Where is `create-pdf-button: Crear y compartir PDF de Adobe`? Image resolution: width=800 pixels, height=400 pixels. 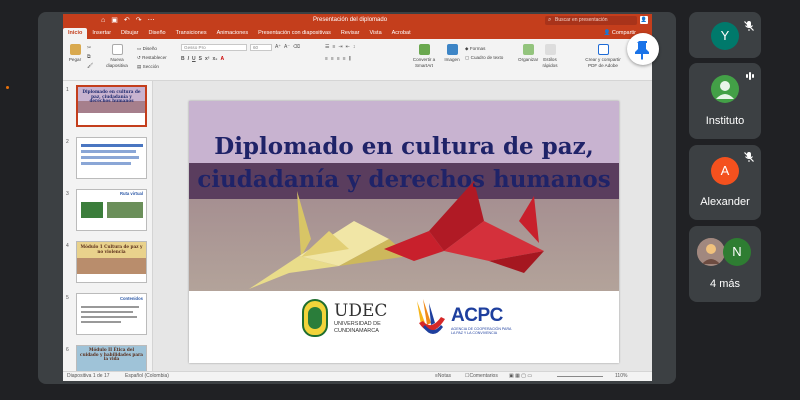 create-pdf-button: Crear y compartir PDF de Adobe is located at coordinates (603, 56).